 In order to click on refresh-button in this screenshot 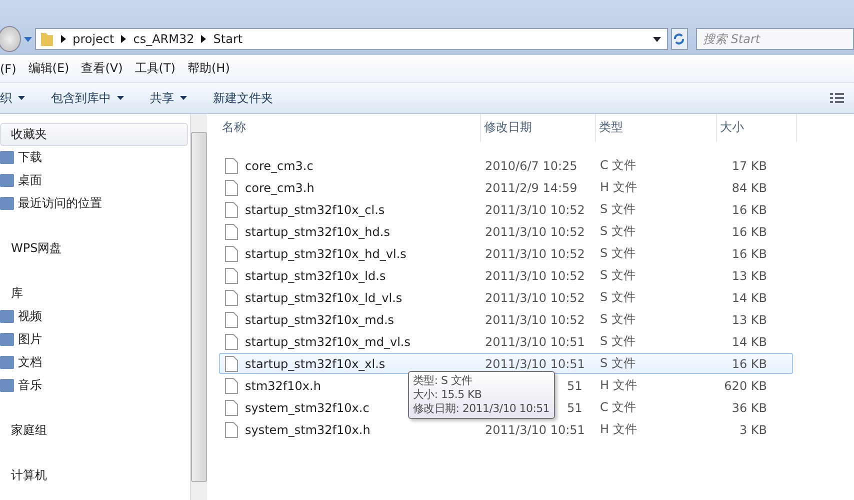, I will do `click(679, 39)`.